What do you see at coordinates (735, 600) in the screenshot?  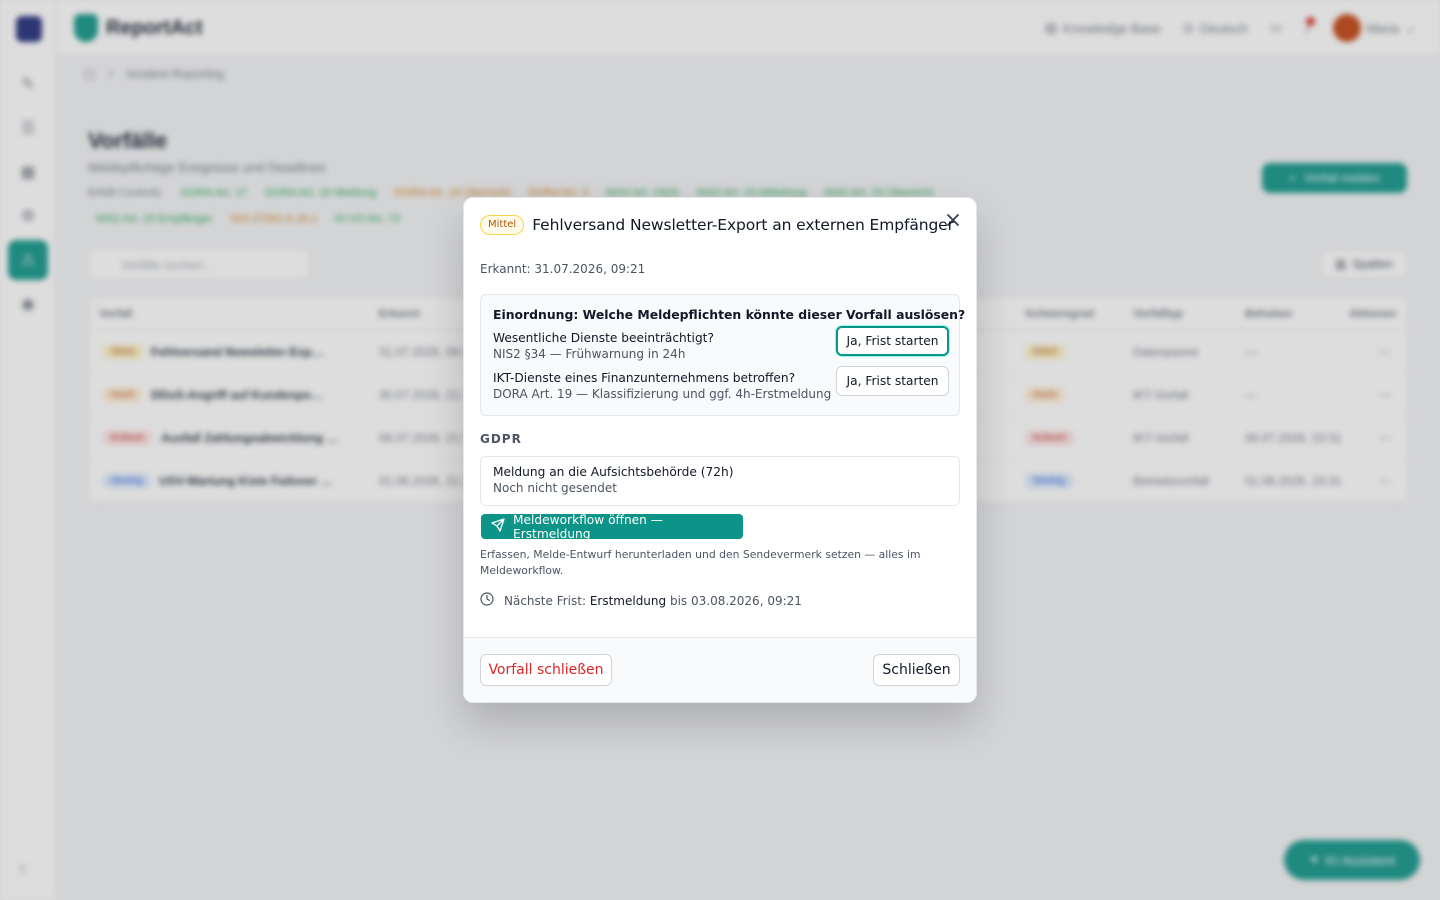 I see `deadline-suffix: bis 03.08.2026, 09:21` at bounding box center [735, 600].